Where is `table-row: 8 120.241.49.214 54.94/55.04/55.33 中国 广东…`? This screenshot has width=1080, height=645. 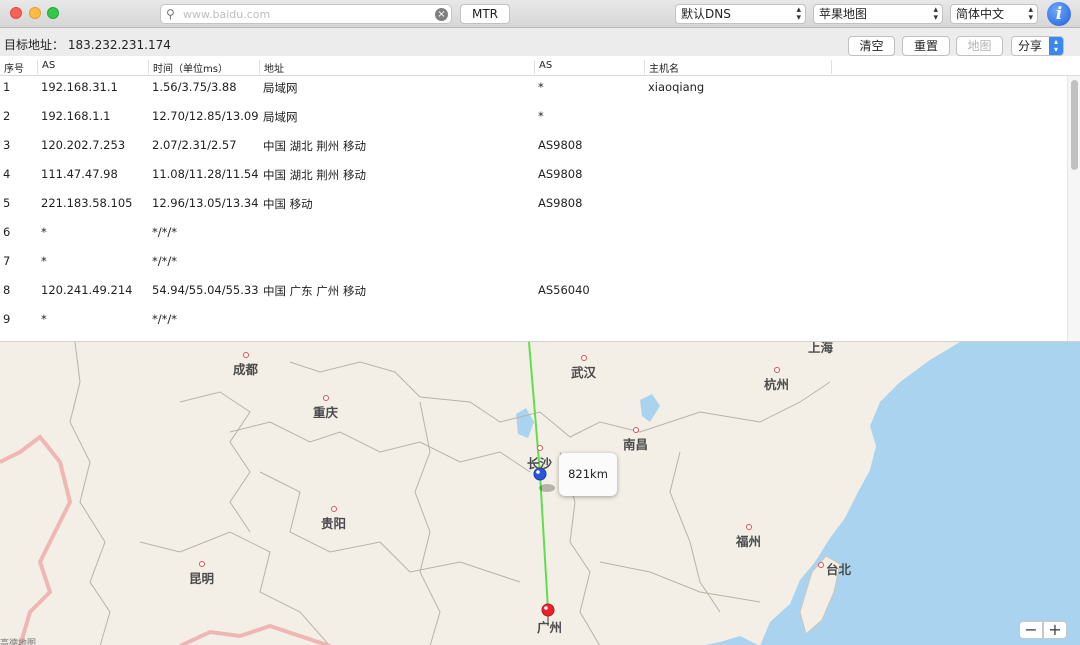 table-row: 8 120.241.49.214 54.94/55.04/55.33 中国 广东… is located at coordinates (533, 293).